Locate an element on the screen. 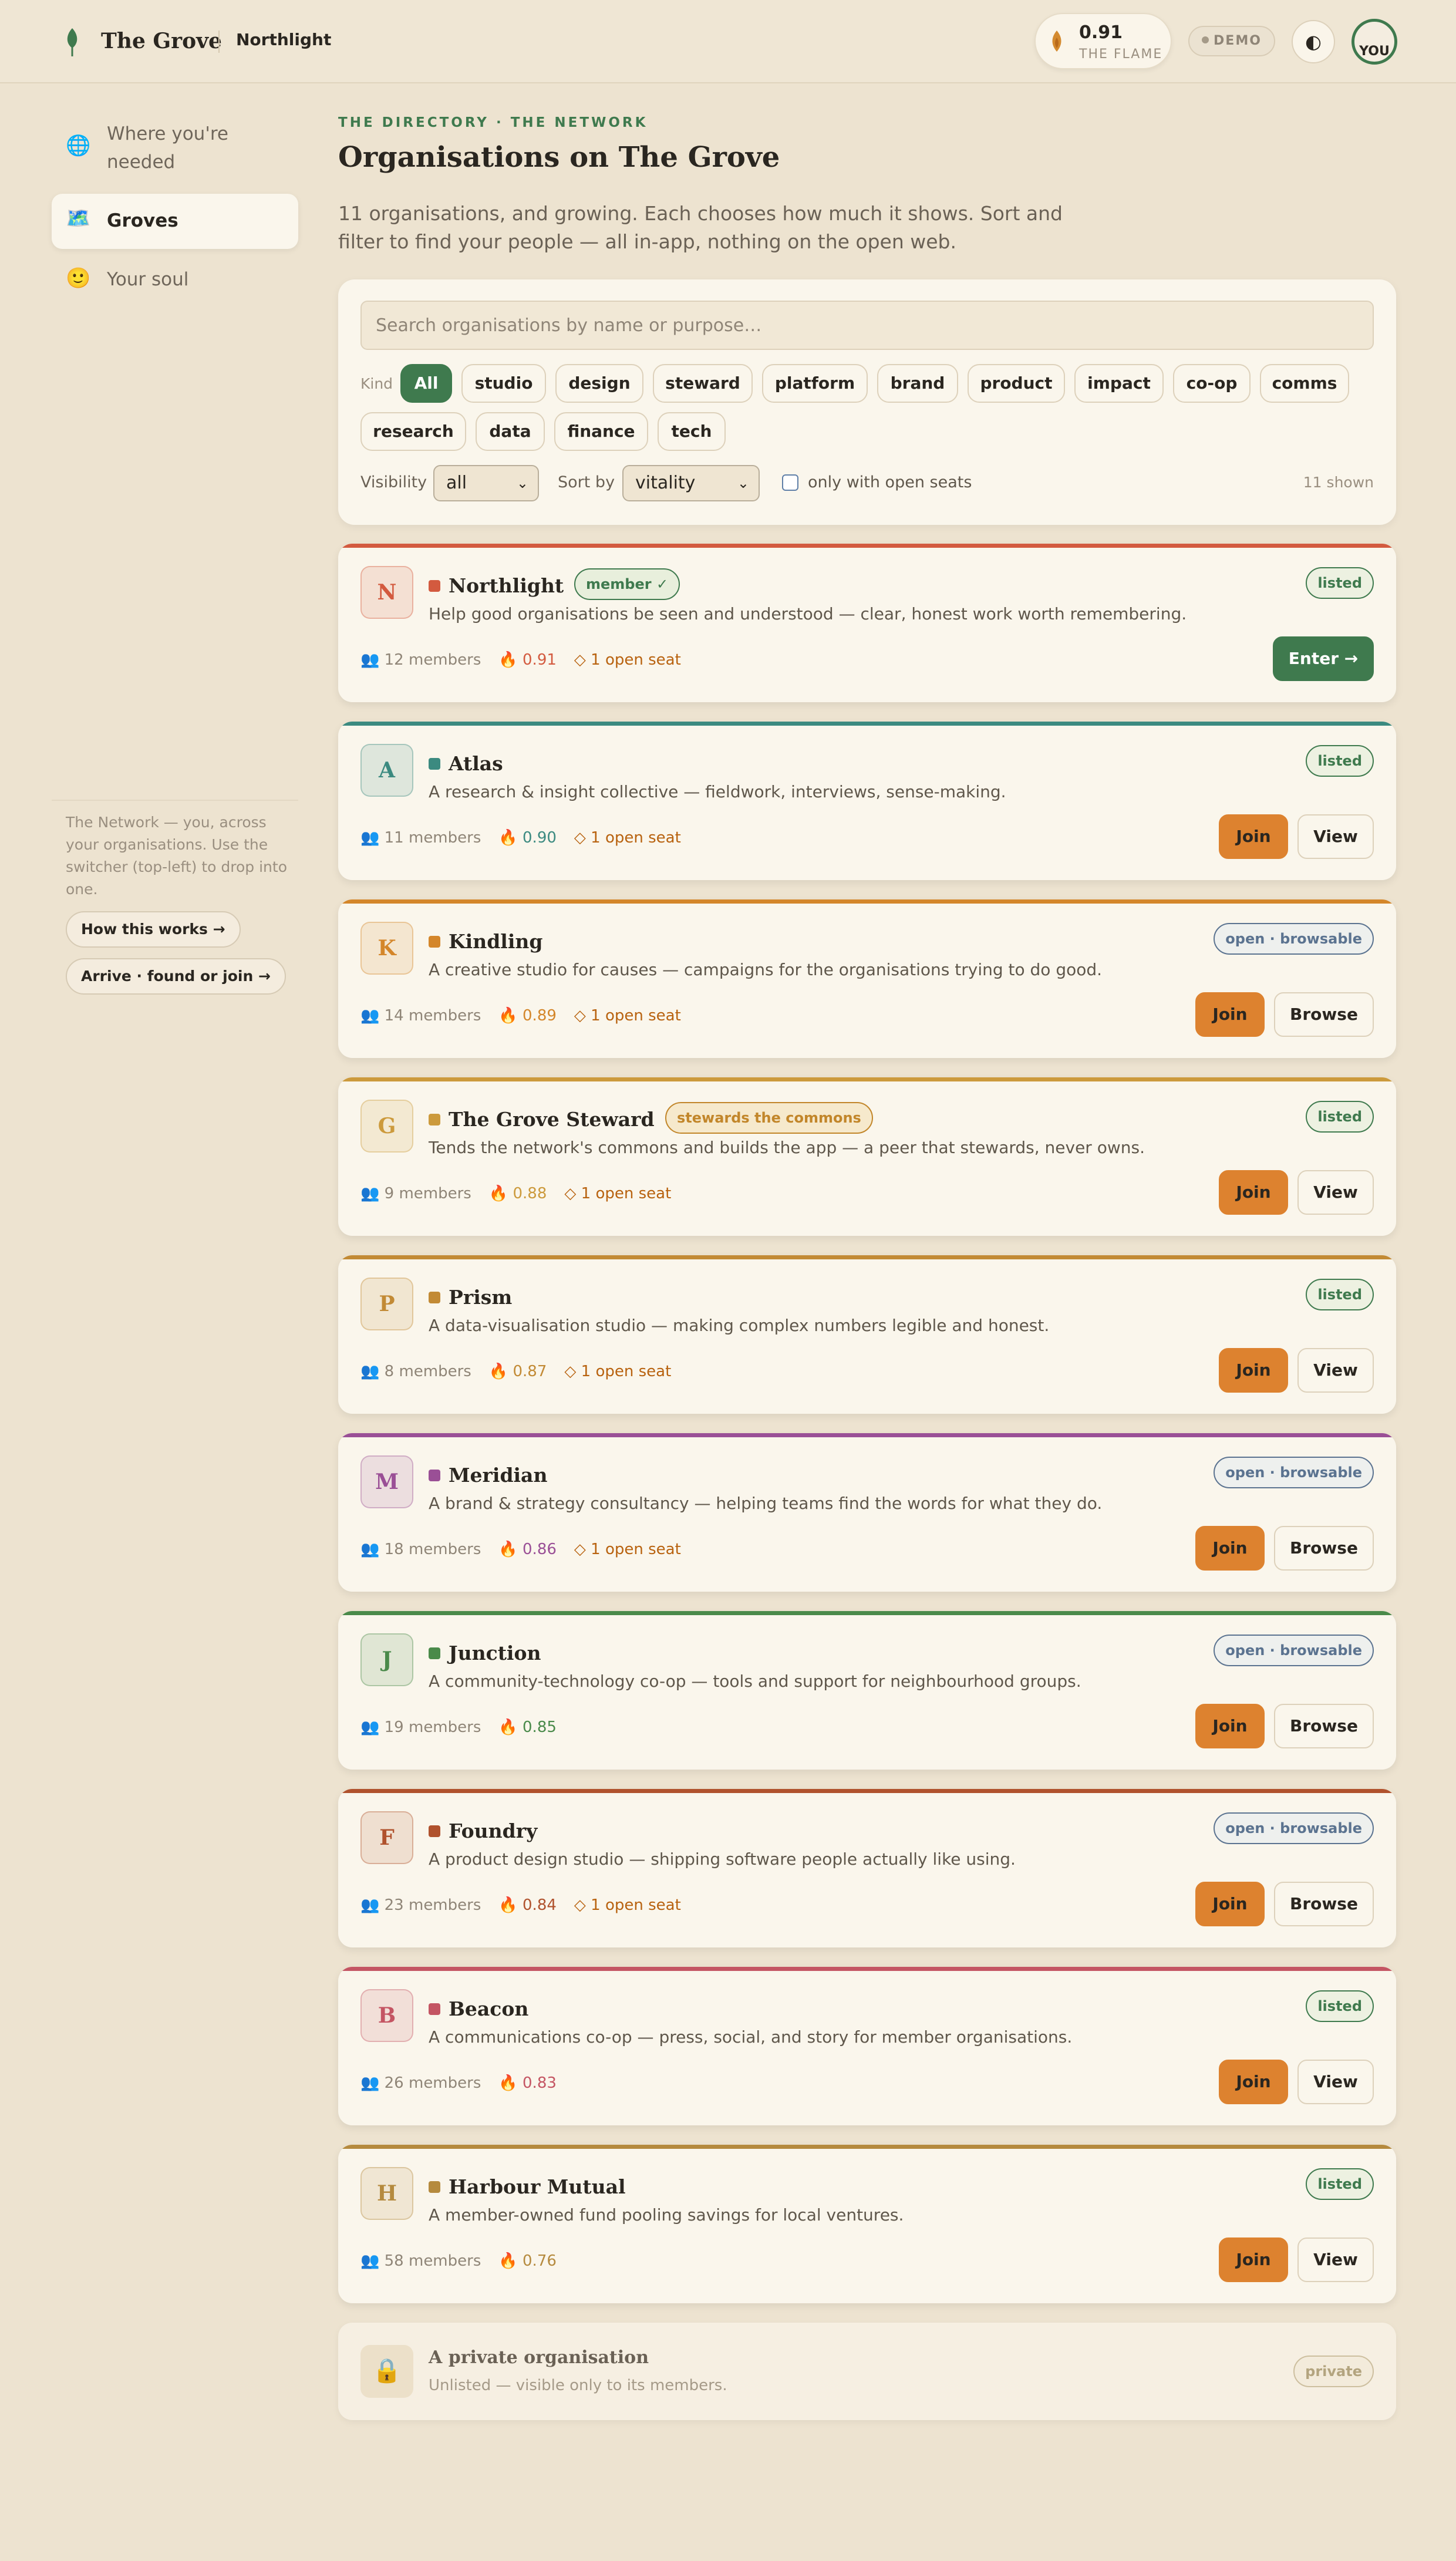 The image size is (1456, 2561). chip-finance: finance is located at coordinates (601, 432).